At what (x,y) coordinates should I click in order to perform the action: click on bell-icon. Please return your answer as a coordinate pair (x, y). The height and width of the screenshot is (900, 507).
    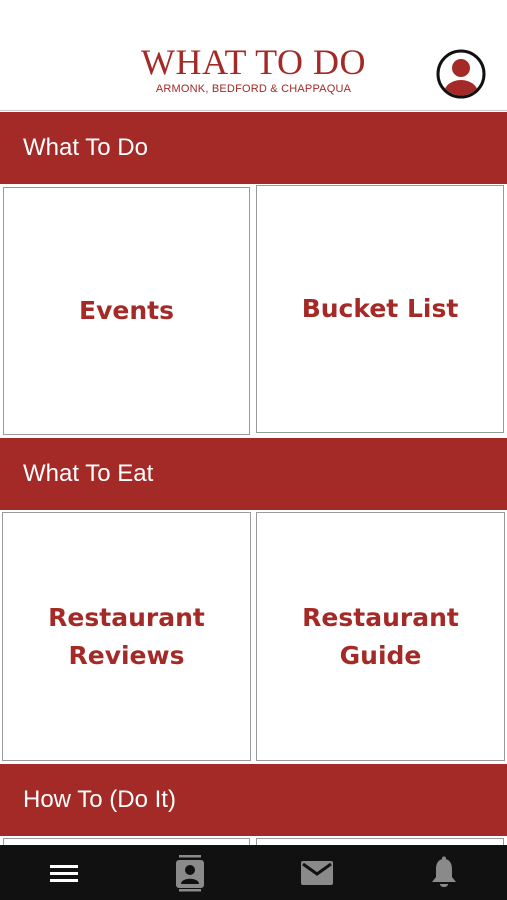
    Looking at the image, I should click on (444, 871).